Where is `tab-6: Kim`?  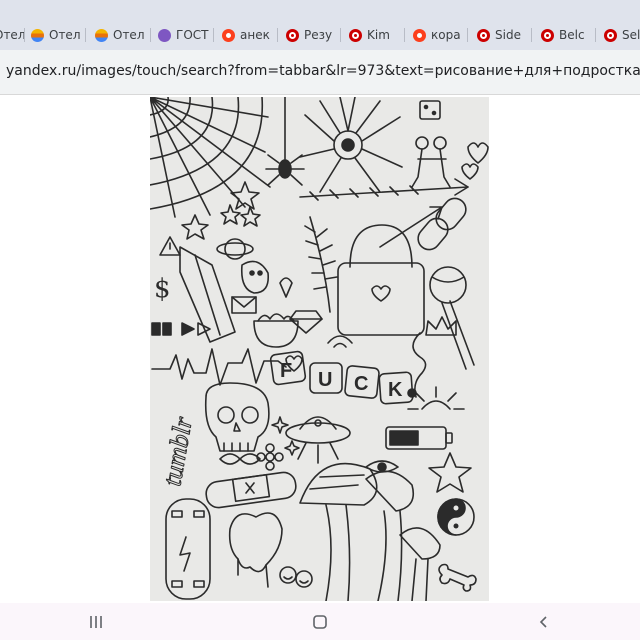
tab-6: Kim is located at coordinates (374, 35).